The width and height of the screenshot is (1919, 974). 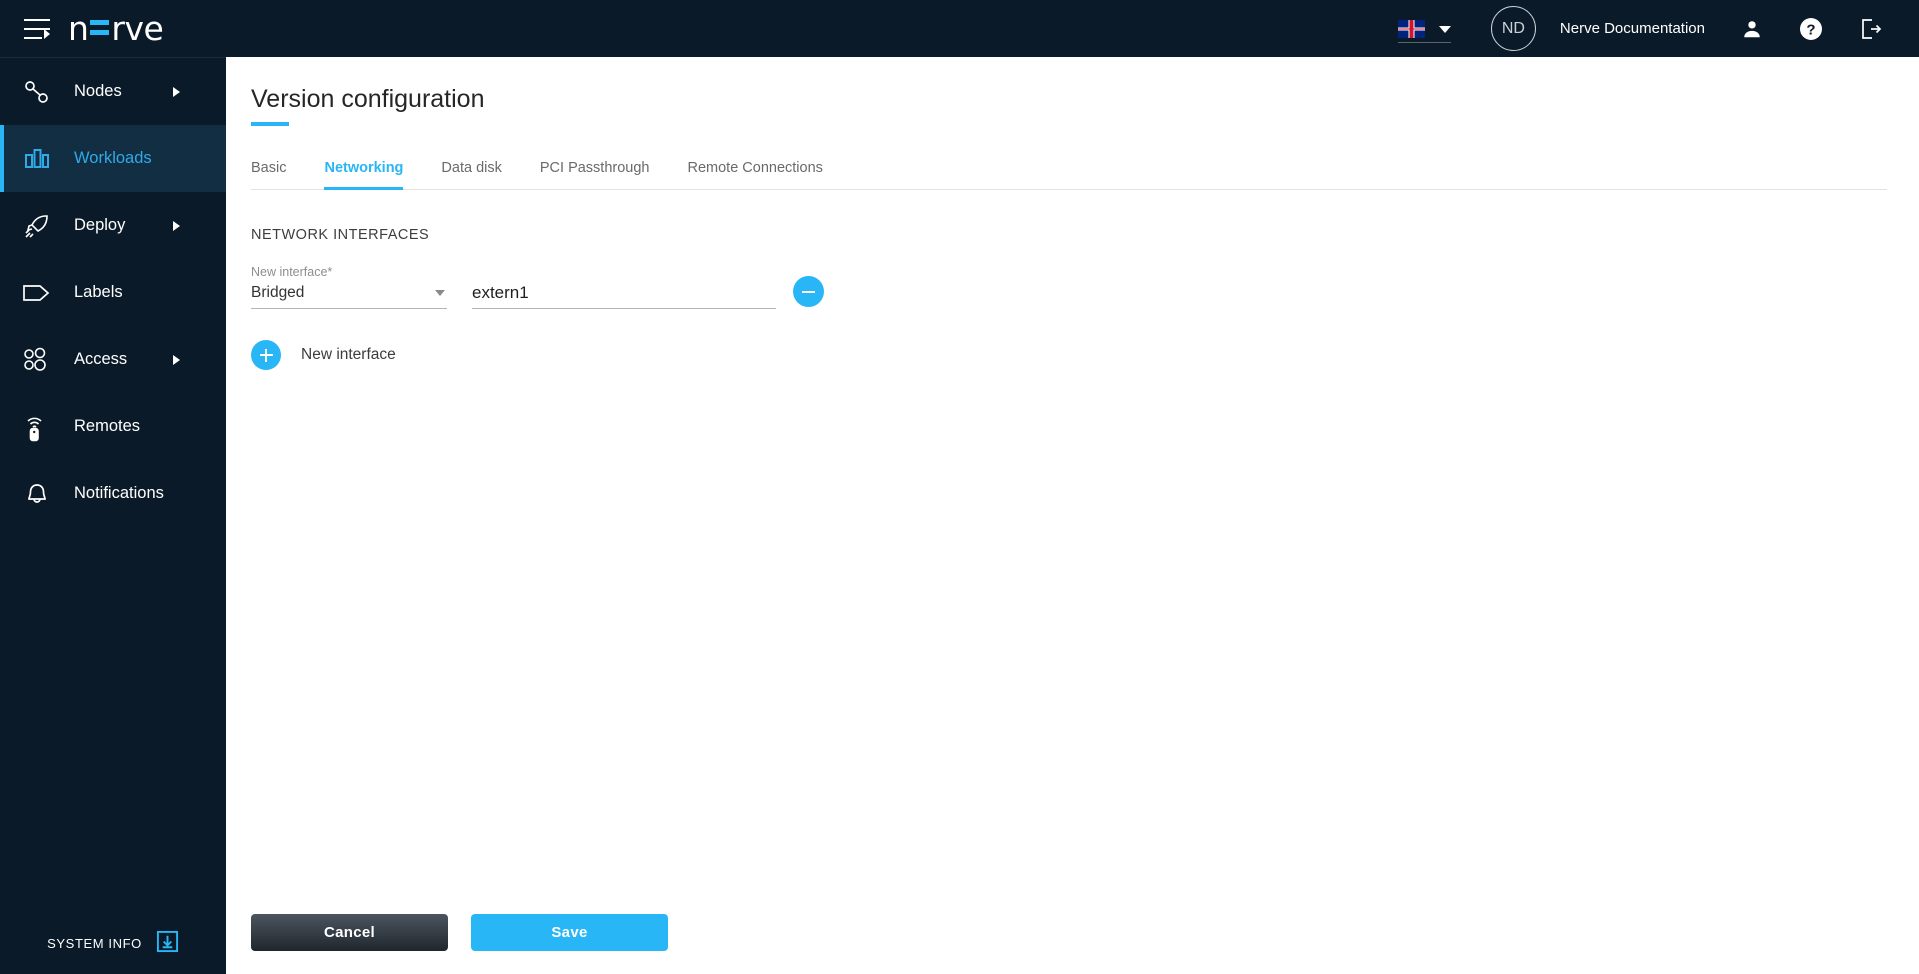 What do you see at coordinates (167, 943) in the screenshot?
I see `download-icon` at bounding box center [167, 943].